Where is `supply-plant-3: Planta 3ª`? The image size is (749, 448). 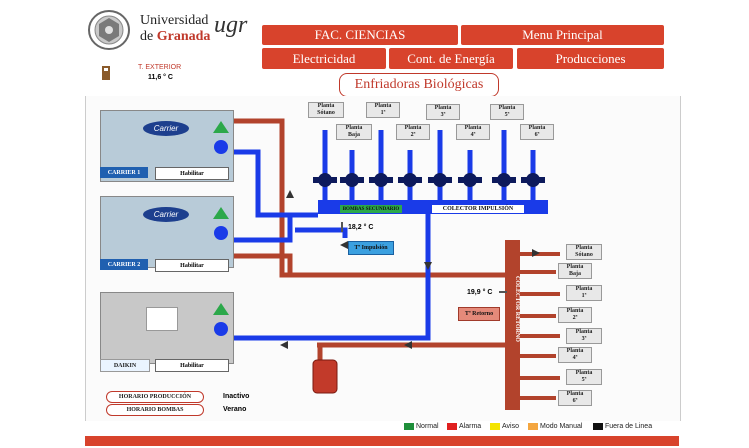
supply-plant-3: Planta 3ª is located at coordinates (443, 112).